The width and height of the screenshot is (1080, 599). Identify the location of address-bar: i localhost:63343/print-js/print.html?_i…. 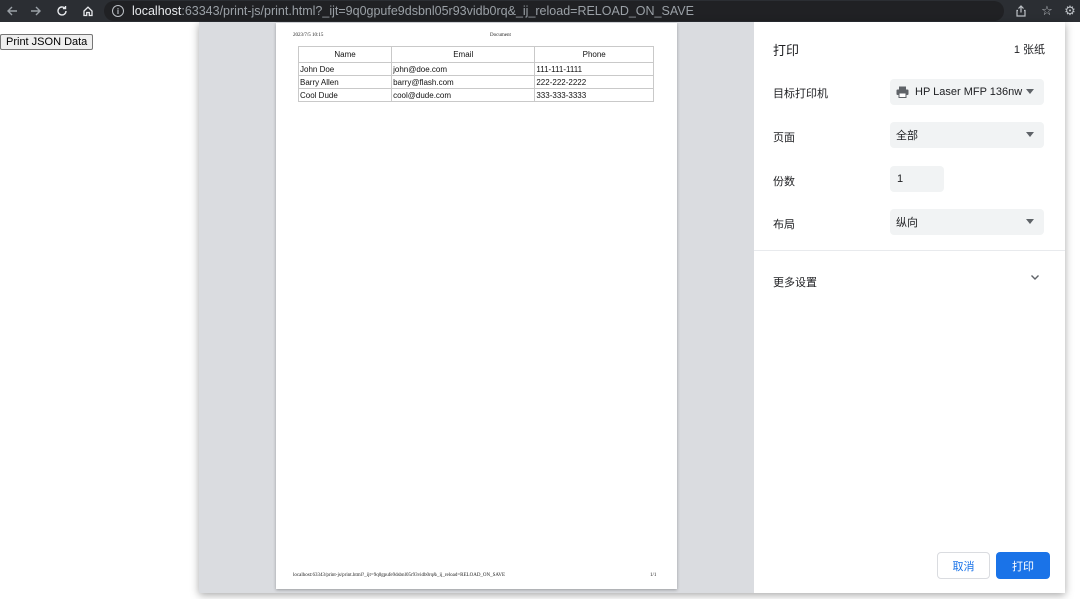
(554, 11).